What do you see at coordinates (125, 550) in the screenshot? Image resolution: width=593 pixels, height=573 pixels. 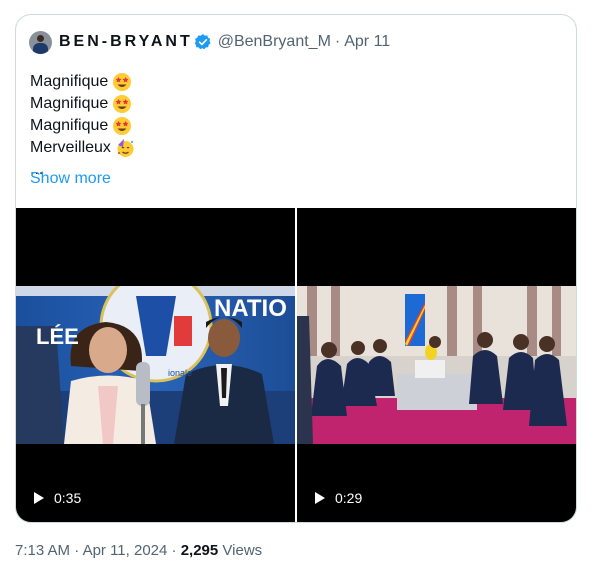 I see `tweet-full-date: Apr 11, 2024` at bounding box center [125, 550].